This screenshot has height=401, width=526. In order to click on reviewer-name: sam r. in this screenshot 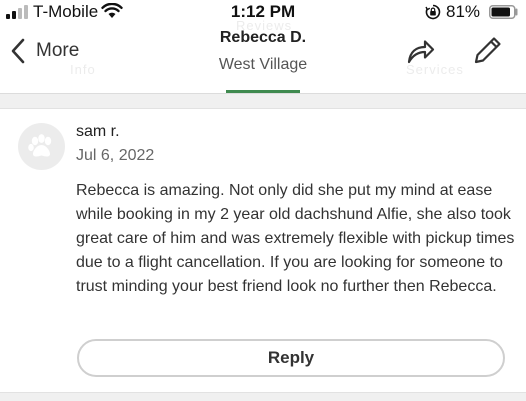, I will do `click(98, 131)`.